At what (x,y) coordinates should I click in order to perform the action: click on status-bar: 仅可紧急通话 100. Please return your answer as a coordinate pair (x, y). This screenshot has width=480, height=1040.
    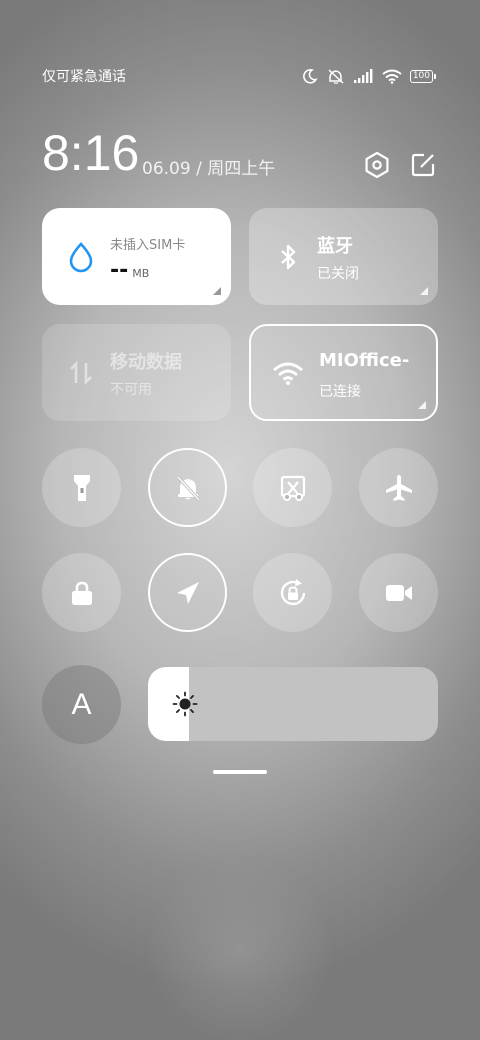
    Looking at the image, I should click on (239, 76).